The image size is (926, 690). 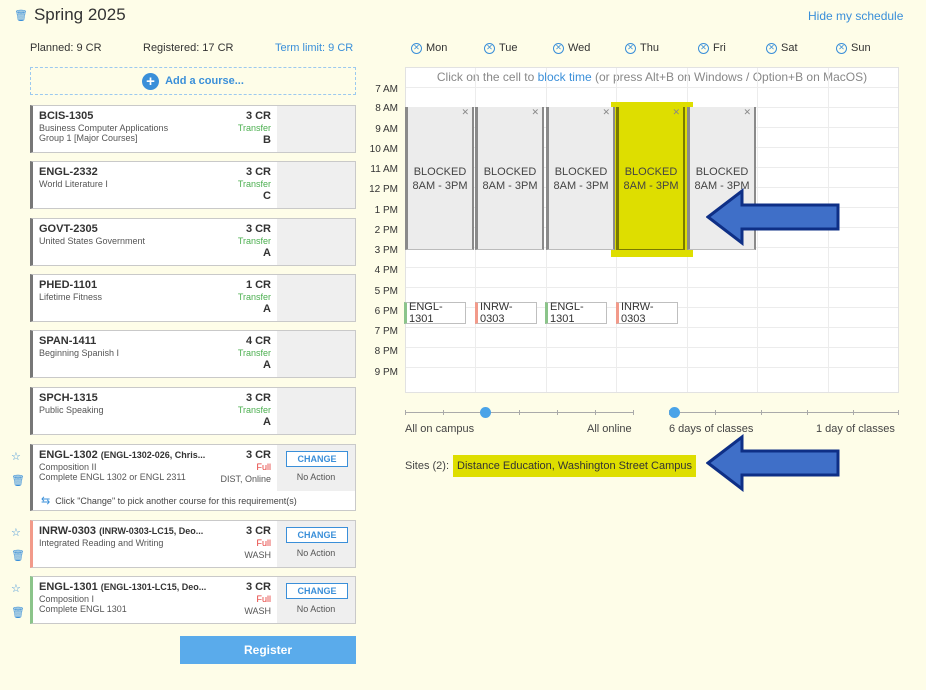 I want to click on day-toggle-mon: ✕ Mon, so click(x=429, y=48).